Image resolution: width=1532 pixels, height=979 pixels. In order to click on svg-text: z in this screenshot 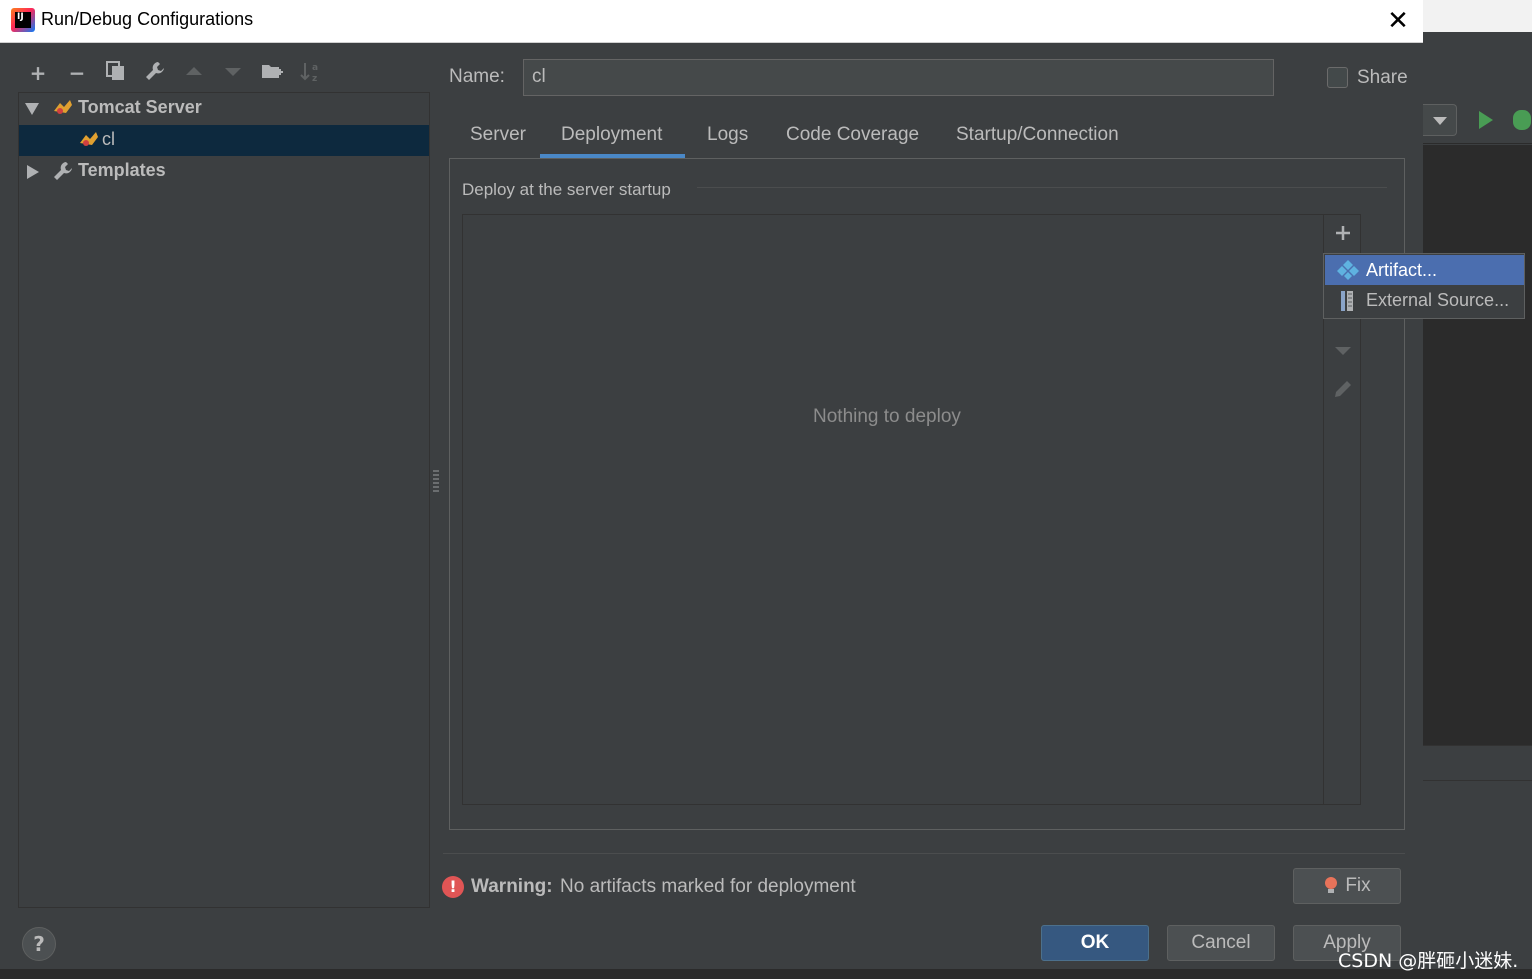, I will do `click(314, 79)`.